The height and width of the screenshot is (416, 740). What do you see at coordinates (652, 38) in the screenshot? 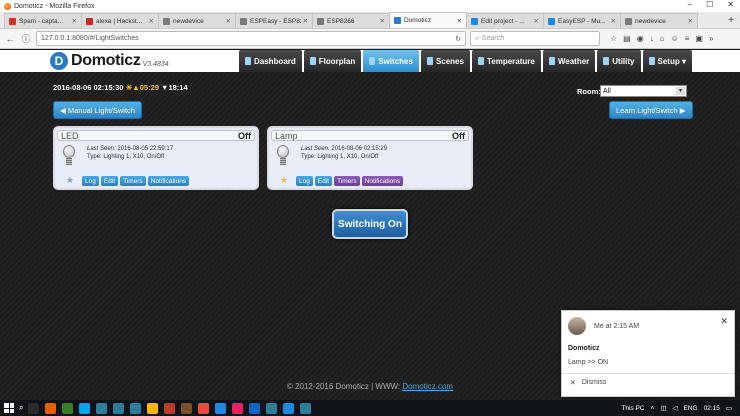
I see `download-icon: ↓` at bounding box center [652, 38].